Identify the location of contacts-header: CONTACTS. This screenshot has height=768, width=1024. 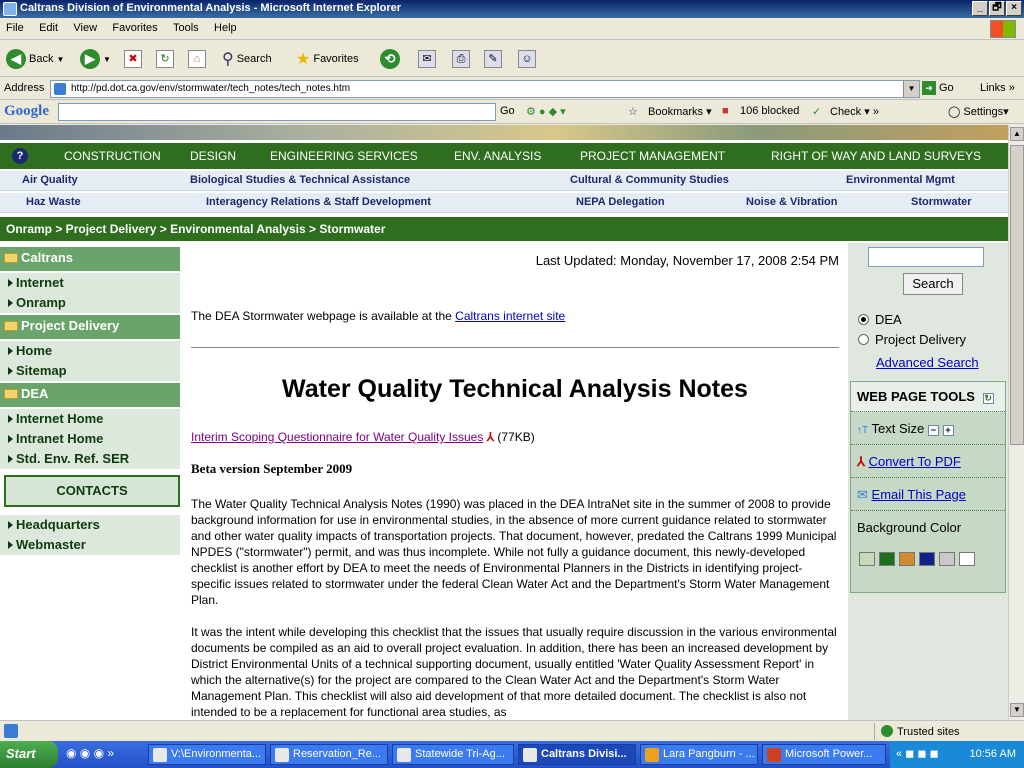
(92, 491).